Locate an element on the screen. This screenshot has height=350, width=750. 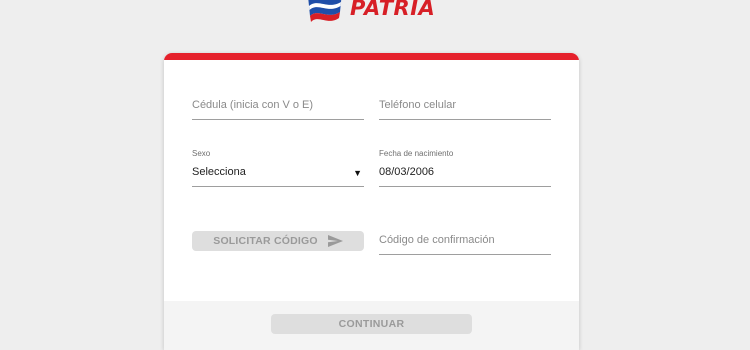
codigo-confirmacion-field: Código de confirmación is located at coordinates (465, 241).